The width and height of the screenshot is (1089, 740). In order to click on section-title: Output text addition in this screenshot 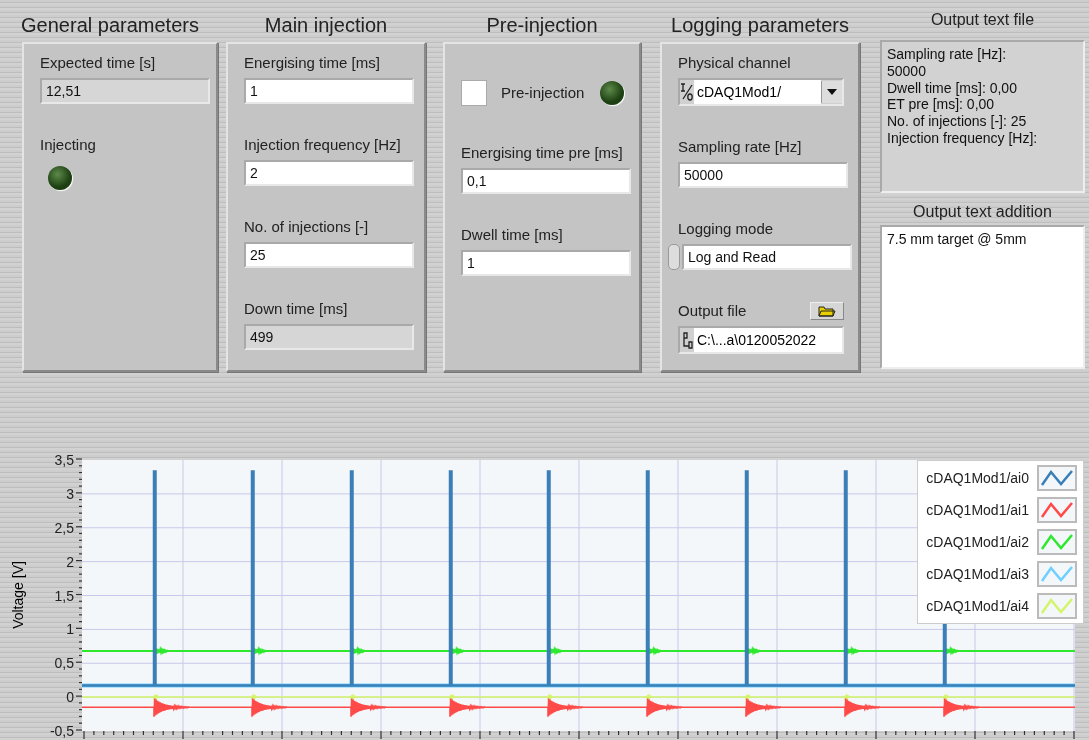, I will do `click(982, 212)`.